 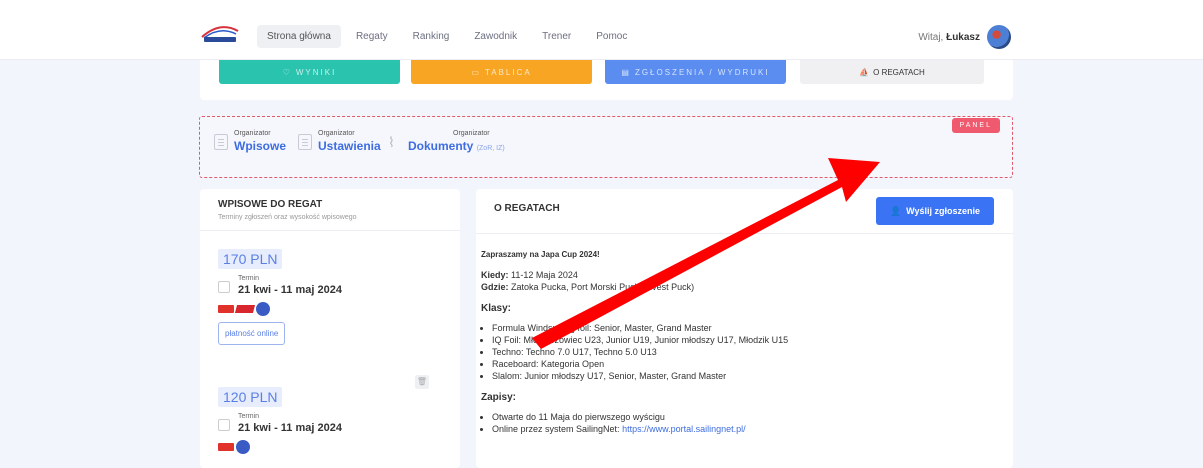 What do you see at coordinates (695, 72) in the screenshot?
I see `tab-zgloszenia: ▤ ZGŁOSZENIA / WYDRUKI` at bounding box center [695, 72].